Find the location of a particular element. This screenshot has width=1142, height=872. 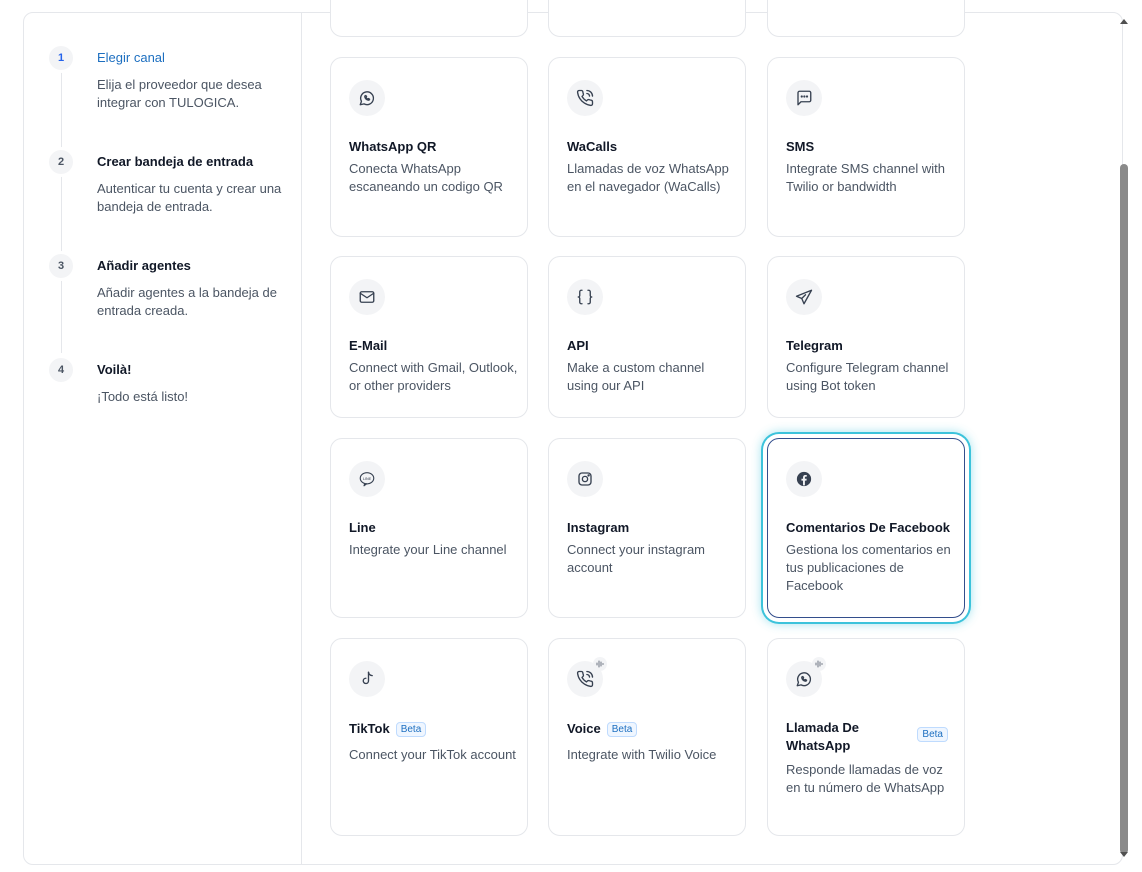

scroll-up-arrow-icon is located at coordinates (1124, 21).